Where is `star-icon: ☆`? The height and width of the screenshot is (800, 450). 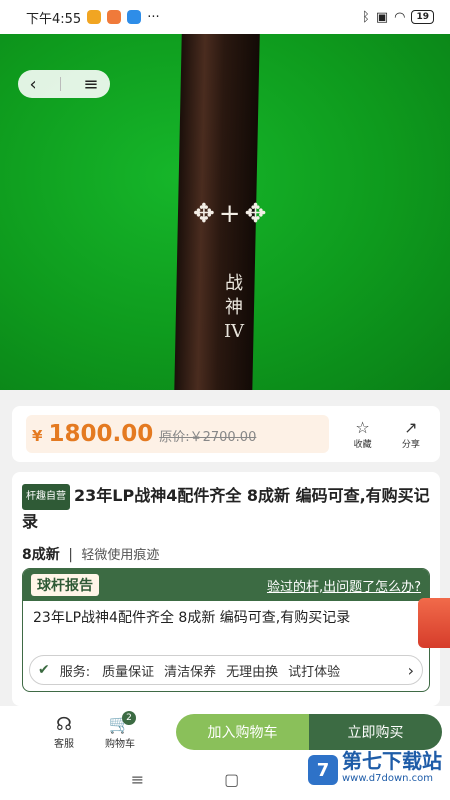
star-icon: ☆ is located at coordinates (362, 427).